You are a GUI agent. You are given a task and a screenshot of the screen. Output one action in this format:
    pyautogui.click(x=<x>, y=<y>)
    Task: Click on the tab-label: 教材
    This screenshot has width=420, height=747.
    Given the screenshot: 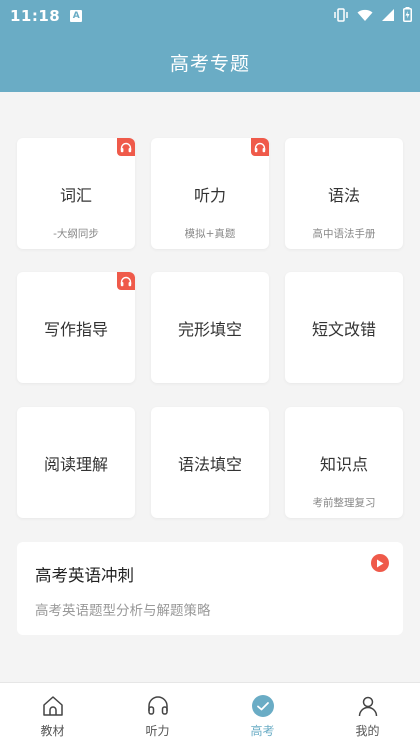 What is the action you would take?
    pyautogui.click(x=52, y=731)
    